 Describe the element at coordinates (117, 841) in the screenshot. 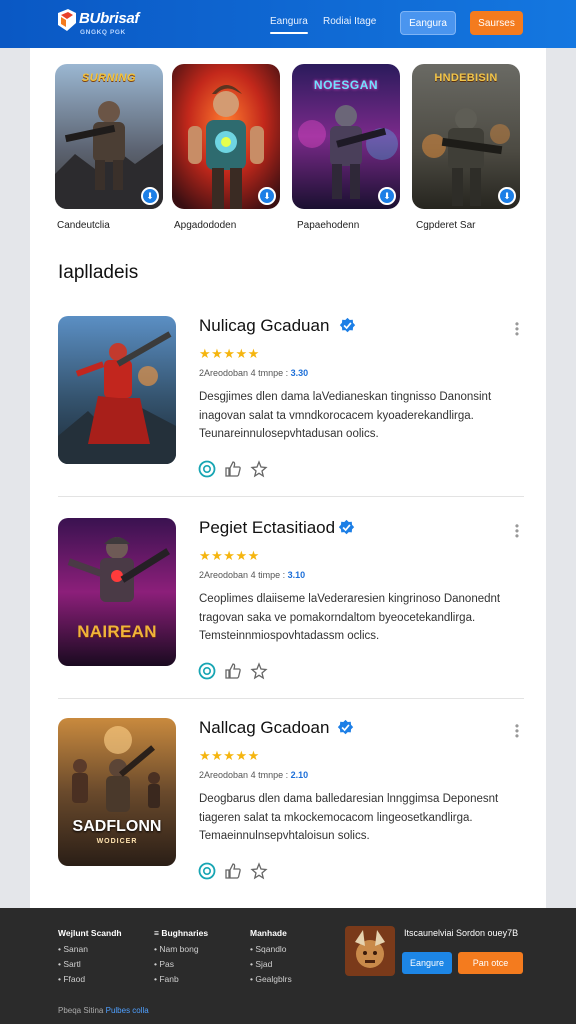

I see `game-subtitle-art-3: WODICER` at that location.